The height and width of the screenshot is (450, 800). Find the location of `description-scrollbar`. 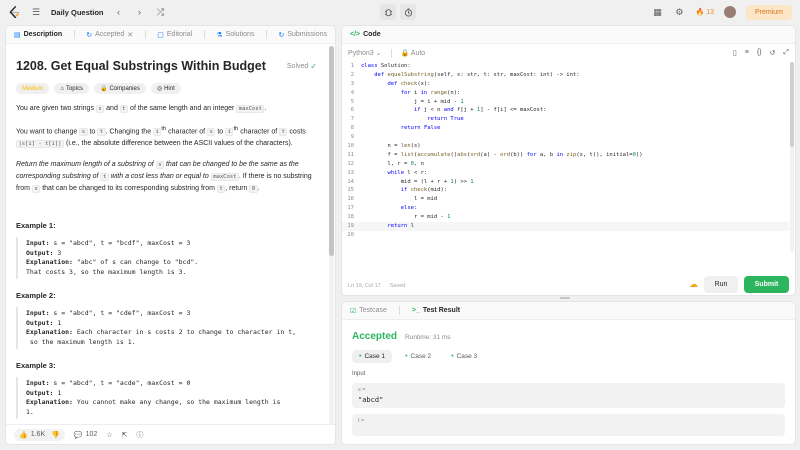

description-scrollbar is located at coordinates (331, 236).